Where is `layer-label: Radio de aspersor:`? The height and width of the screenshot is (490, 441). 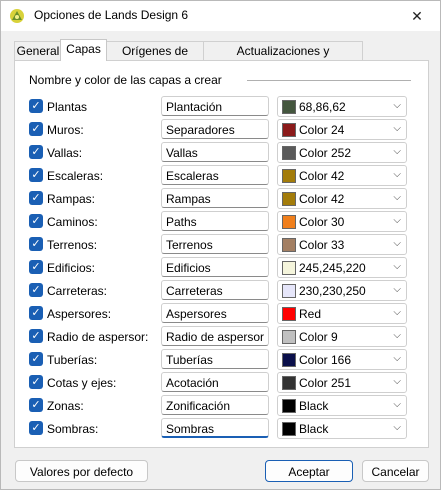 layer-label: Radio de aspersor: is located at coordinates (98, 337).